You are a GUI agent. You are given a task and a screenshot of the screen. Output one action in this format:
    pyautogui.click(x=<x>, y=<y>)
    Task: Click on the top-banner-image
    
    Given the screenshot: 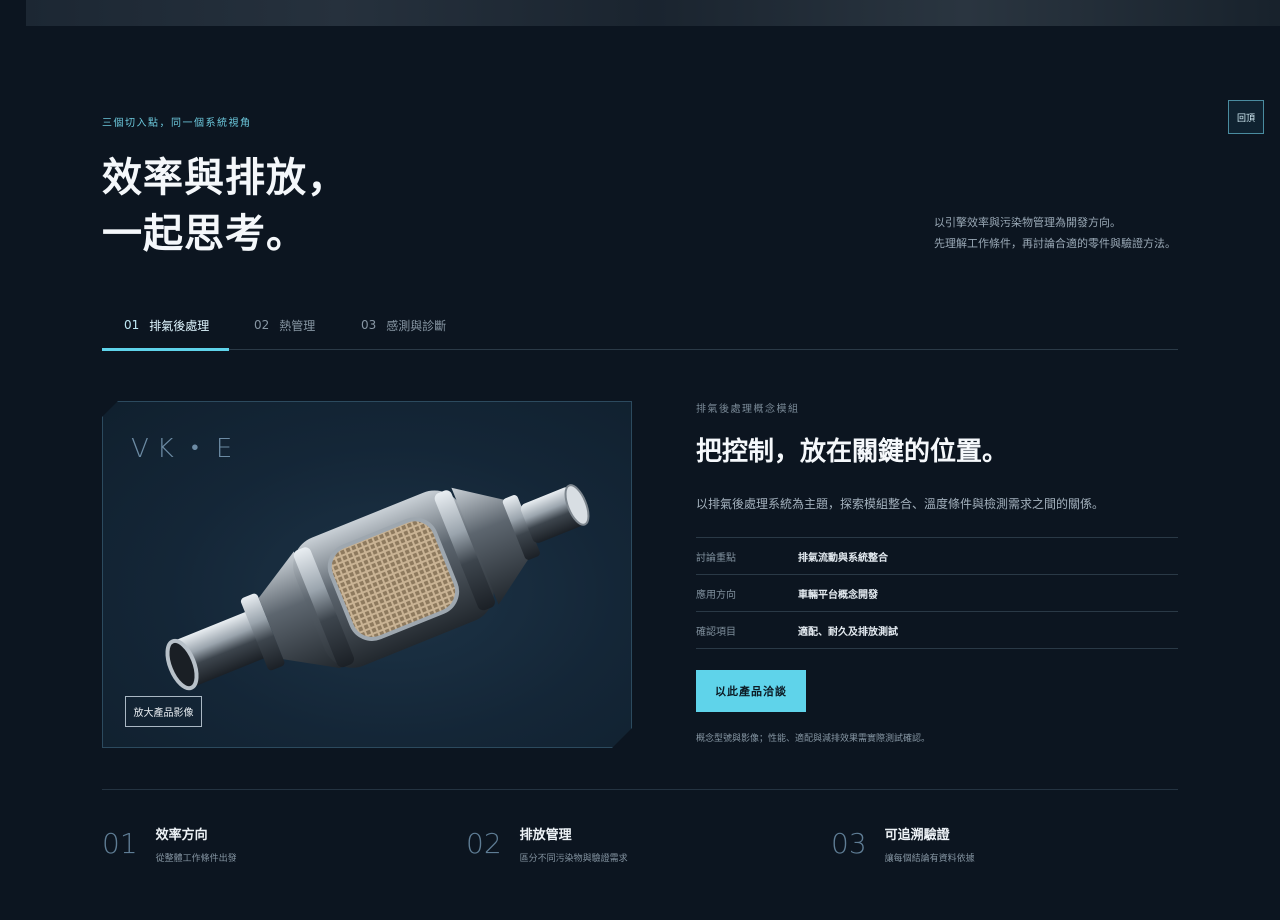 What is the action you would take?
    pyautogui.click(x=653, y=13)
    